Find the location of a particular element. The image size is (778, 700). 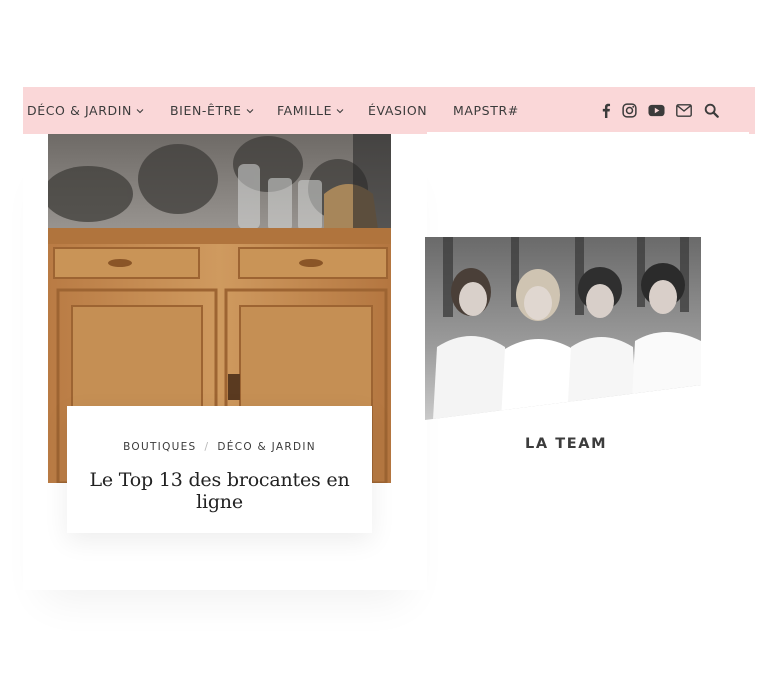

nav-item-famille: FAMILLE is located at coordinates (310, 110).